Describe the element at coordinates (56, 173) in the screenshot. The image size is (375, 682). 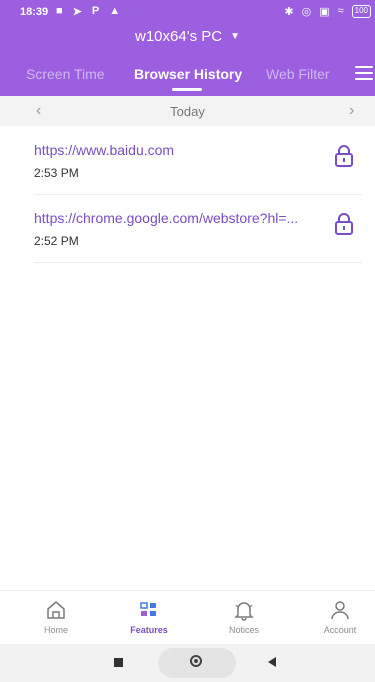
I see `history-time: 2:53 PM` at that location.